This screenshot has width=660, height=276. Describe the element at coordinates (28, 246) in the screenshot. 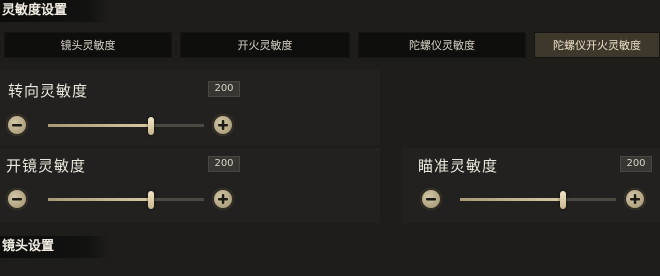

I see `section-title-lens: 镜头设置` at that location.